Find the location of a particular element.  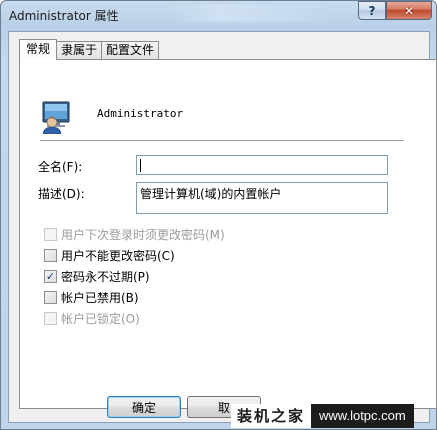

watermark-brand: 装机之家 is located at coordinates (271, 416).